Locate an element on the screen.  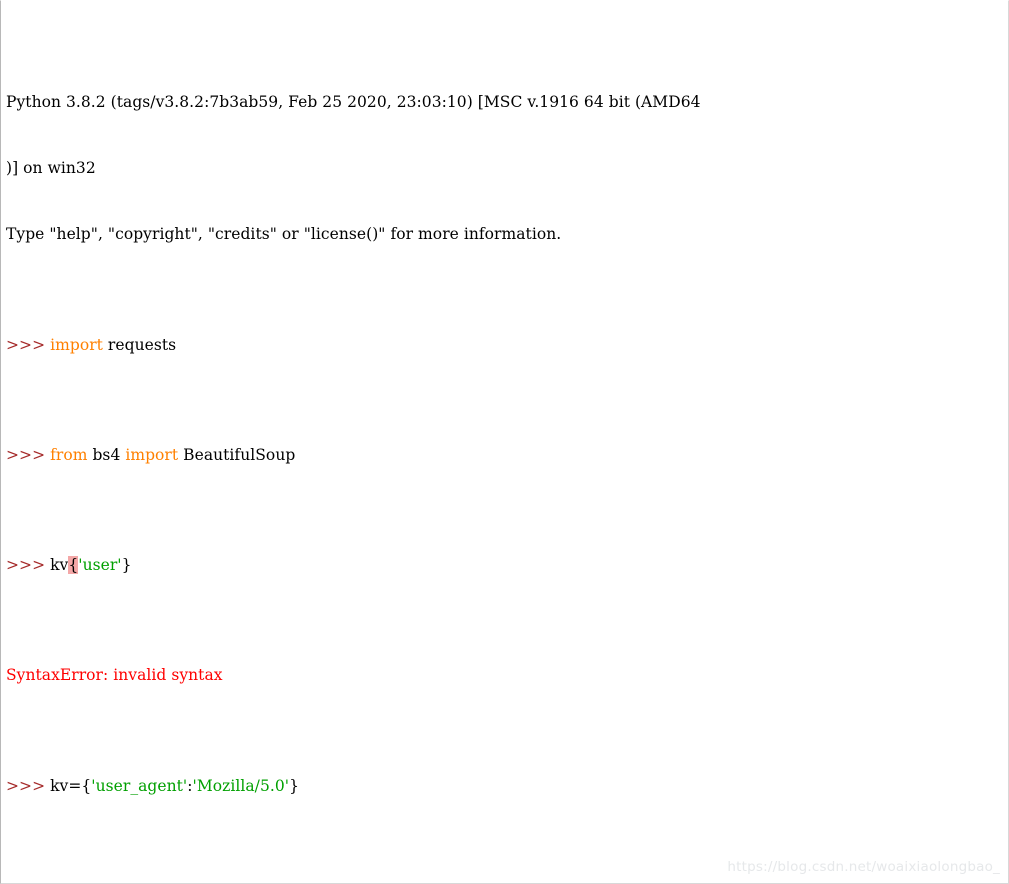
module-requests: requests is located at coordinates (139, 344).